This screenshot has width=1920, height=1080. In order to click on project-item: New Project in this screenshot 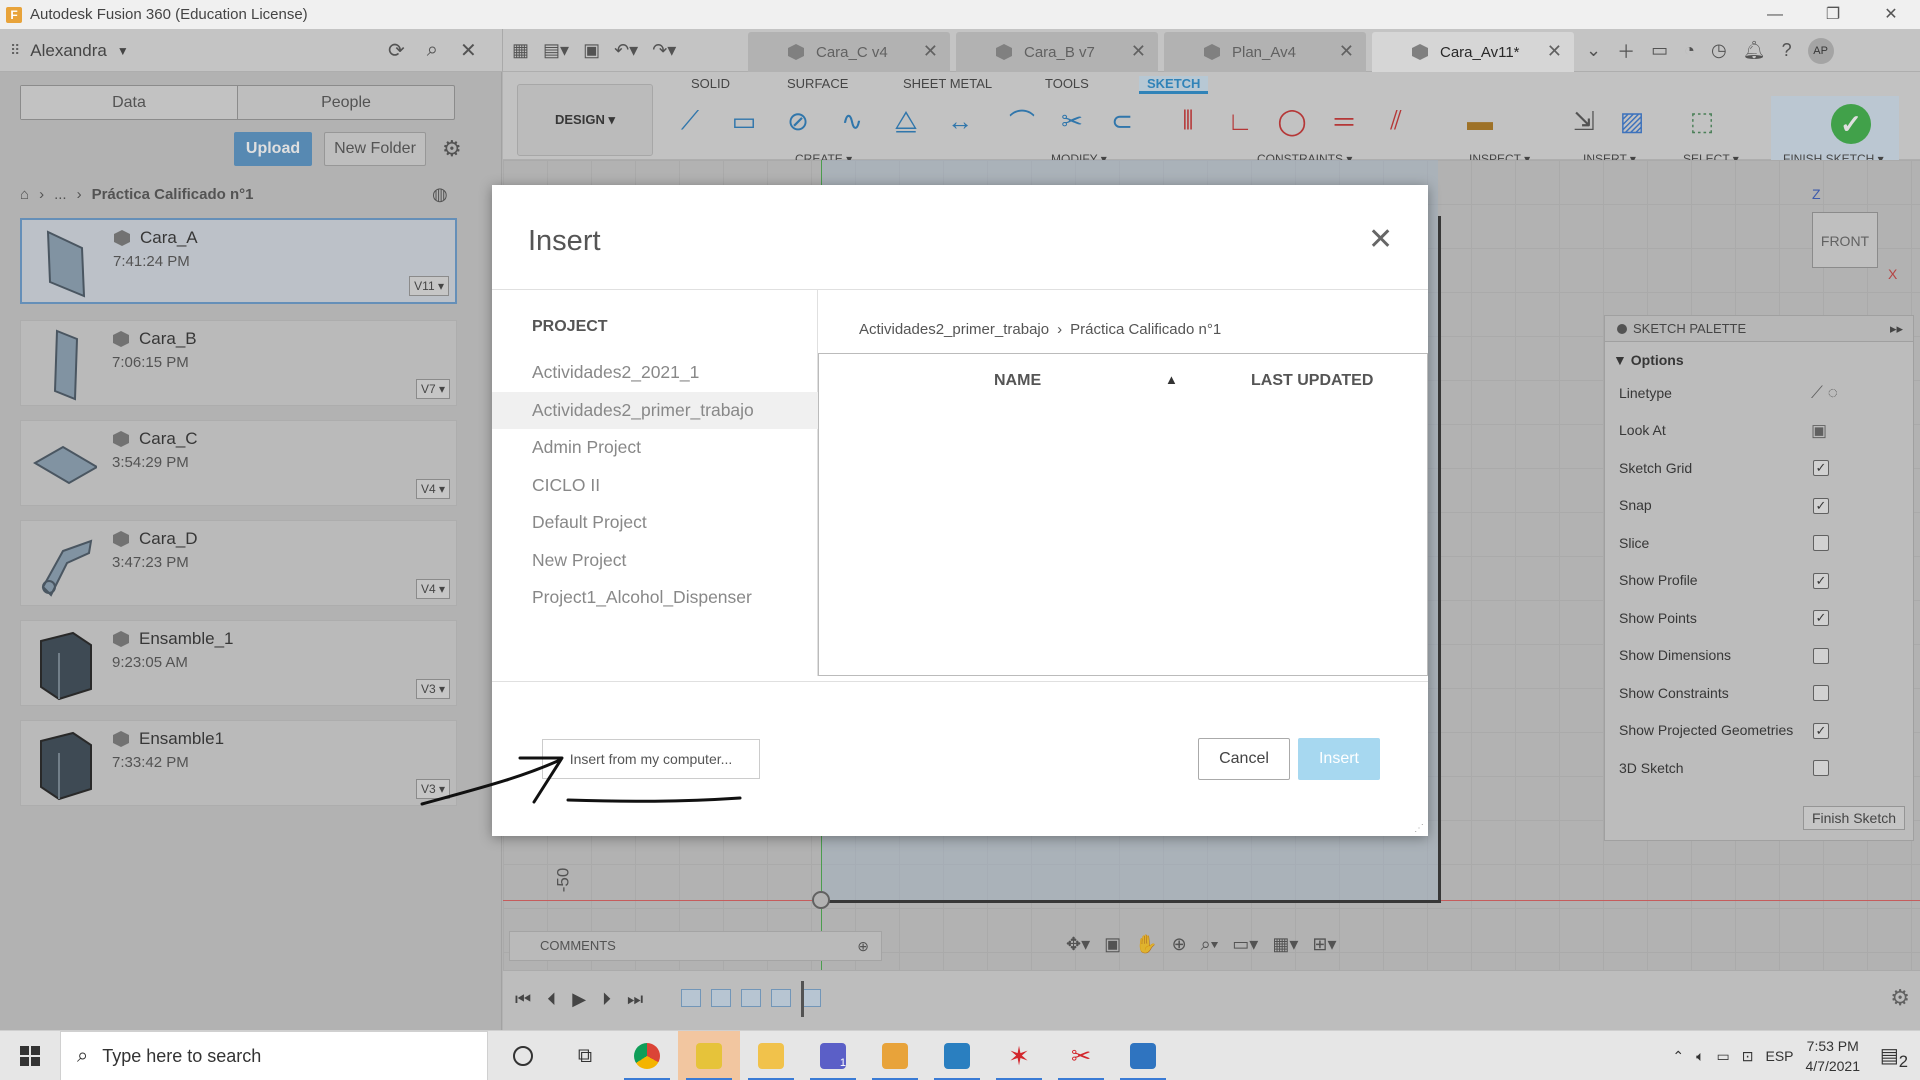, I will do `click(655, 561)`.